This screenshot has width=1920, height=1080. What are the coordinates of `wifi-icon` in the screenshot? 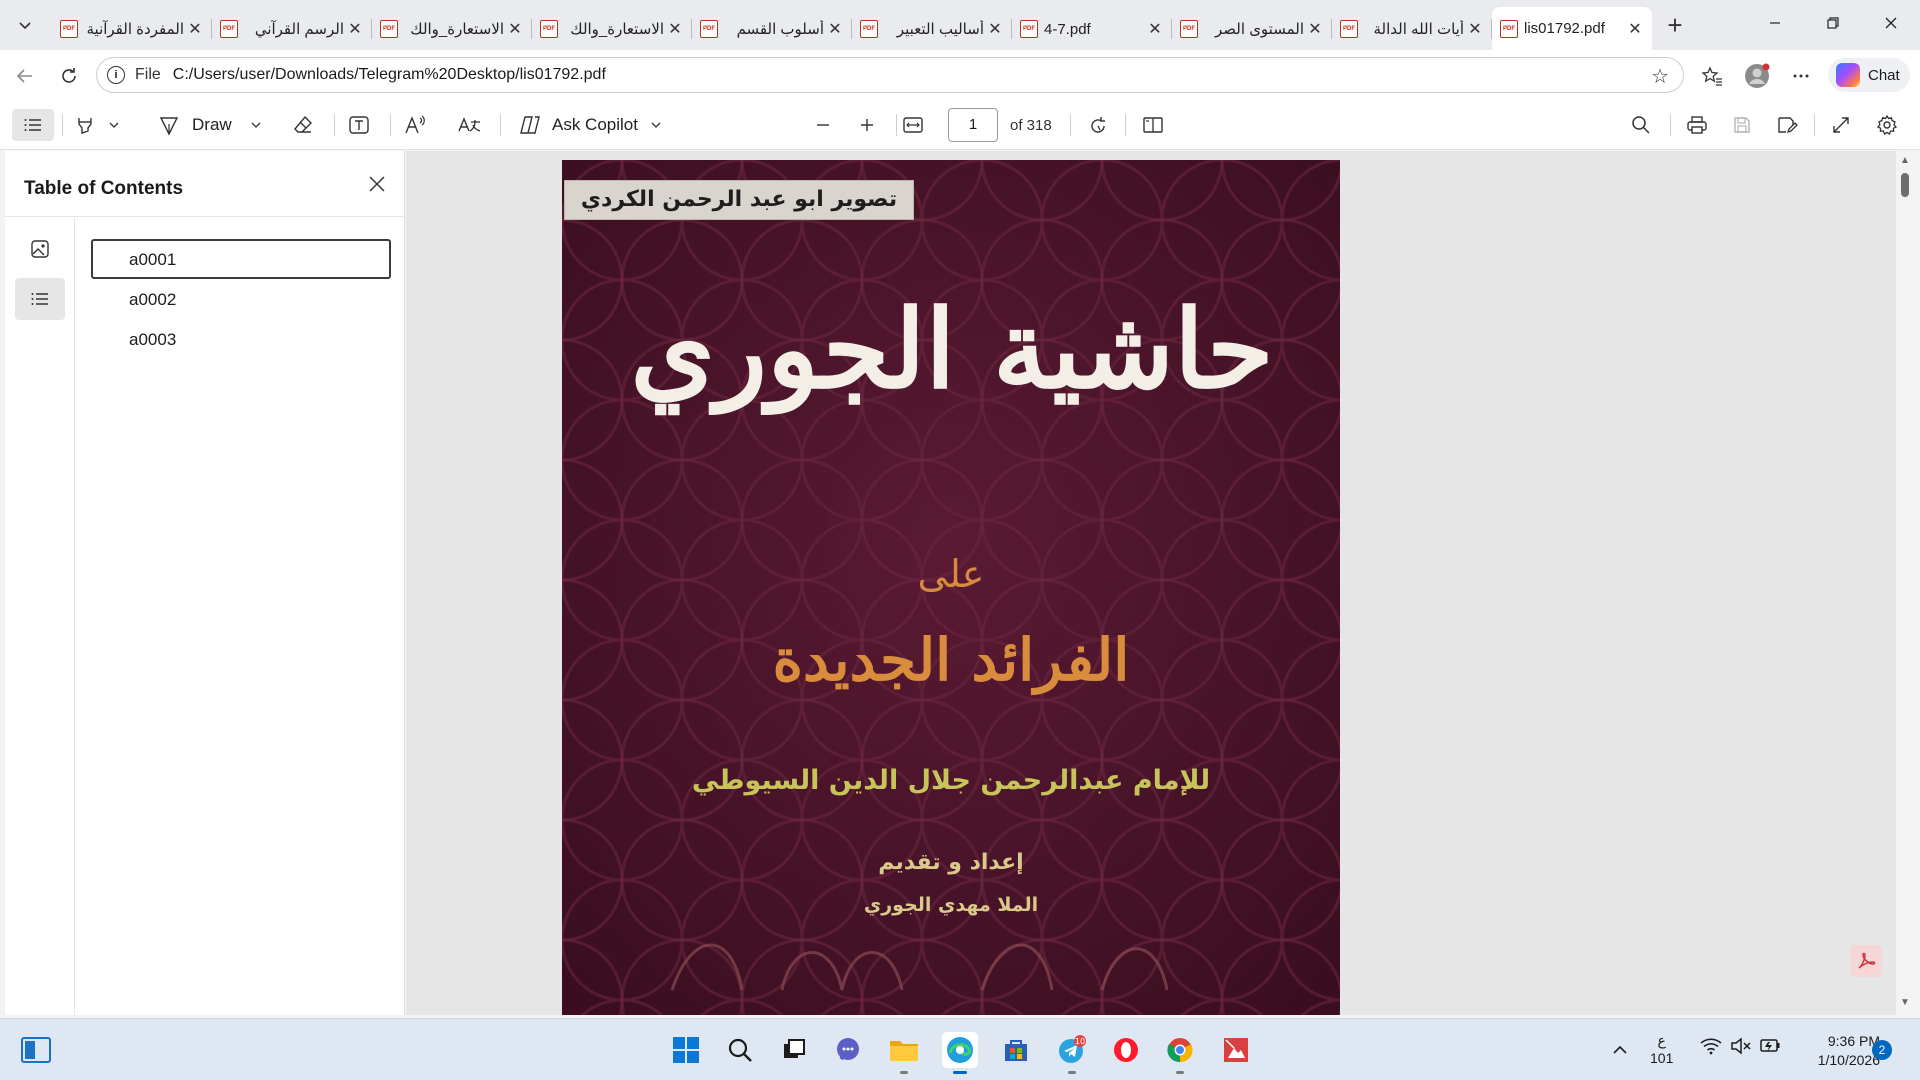 It's located at (1711, 1048).